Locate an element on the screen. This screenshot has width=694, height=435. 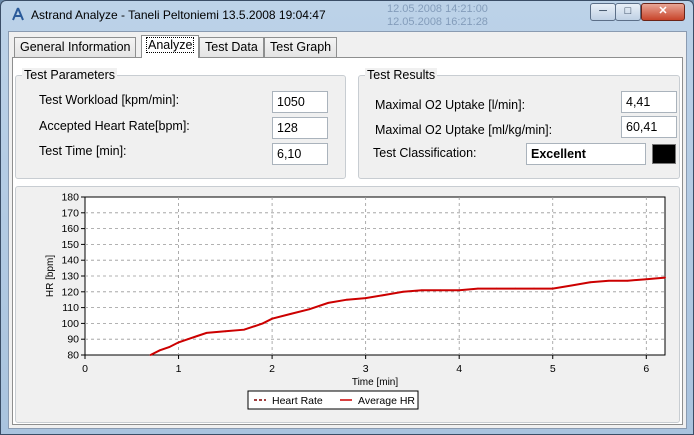
app-icon is located at coordinates (18, 14).